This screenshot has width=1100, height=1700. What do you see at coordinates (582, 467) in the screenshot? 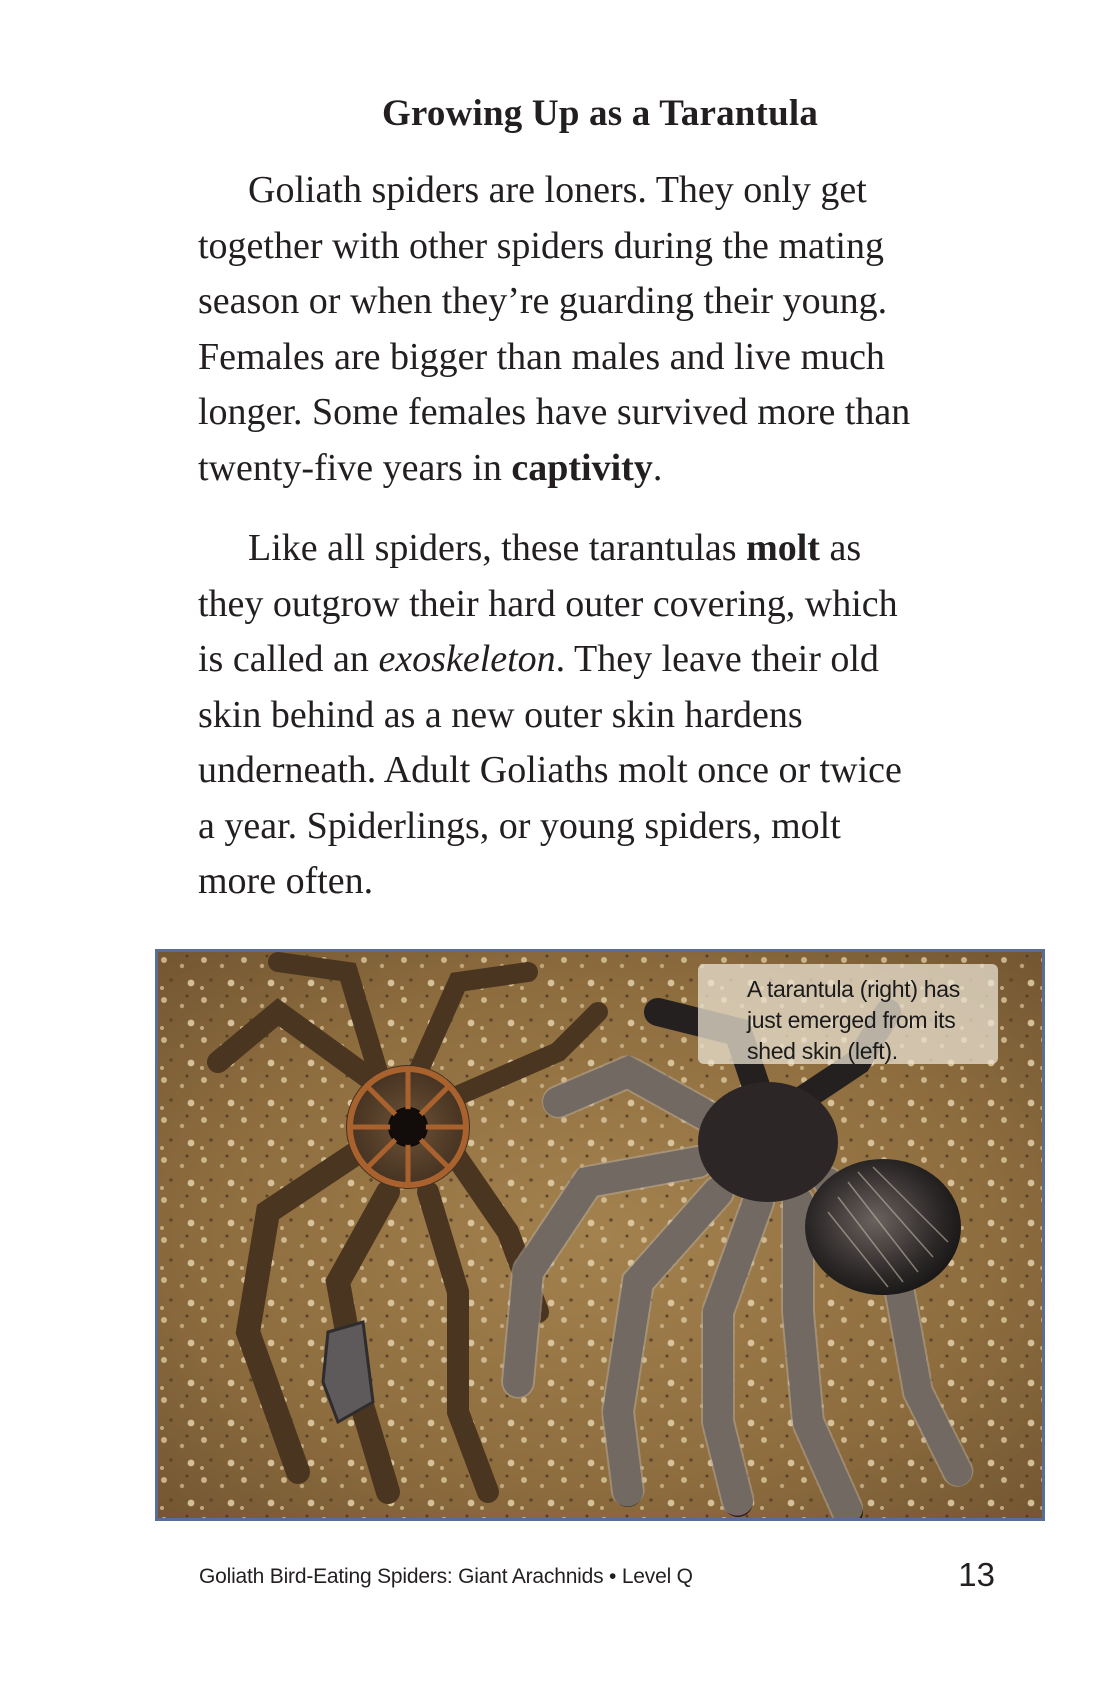
I see `vocab-term-captivity: captivity` at bounding box center [582, 467].